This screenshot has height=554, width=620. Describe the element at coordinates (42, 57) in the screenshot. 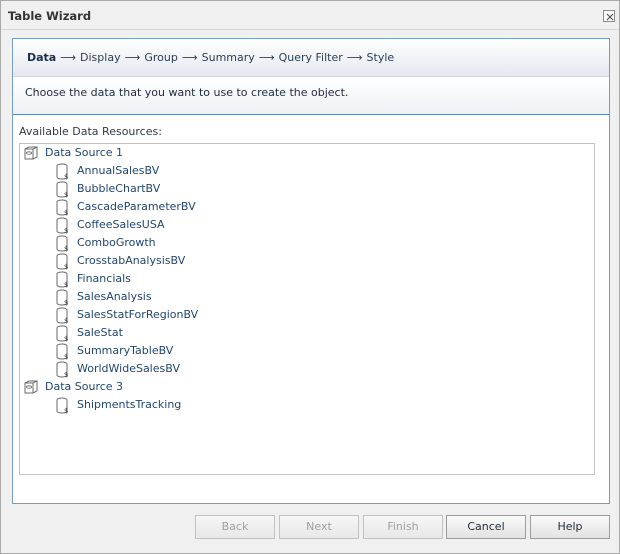

I see `step-data: Data` at that location.